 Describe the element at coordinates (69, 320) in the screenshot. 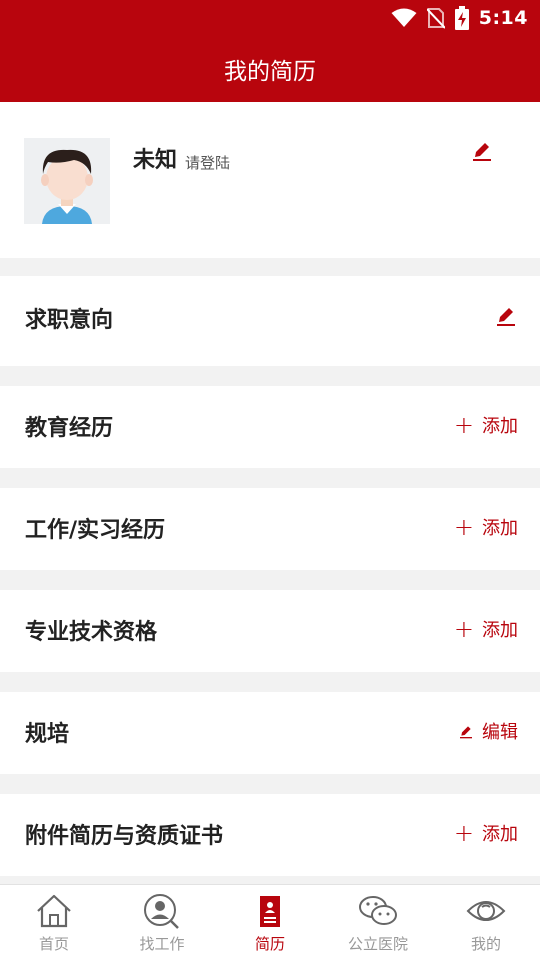

I see `section-title: 求职意向` at that location.